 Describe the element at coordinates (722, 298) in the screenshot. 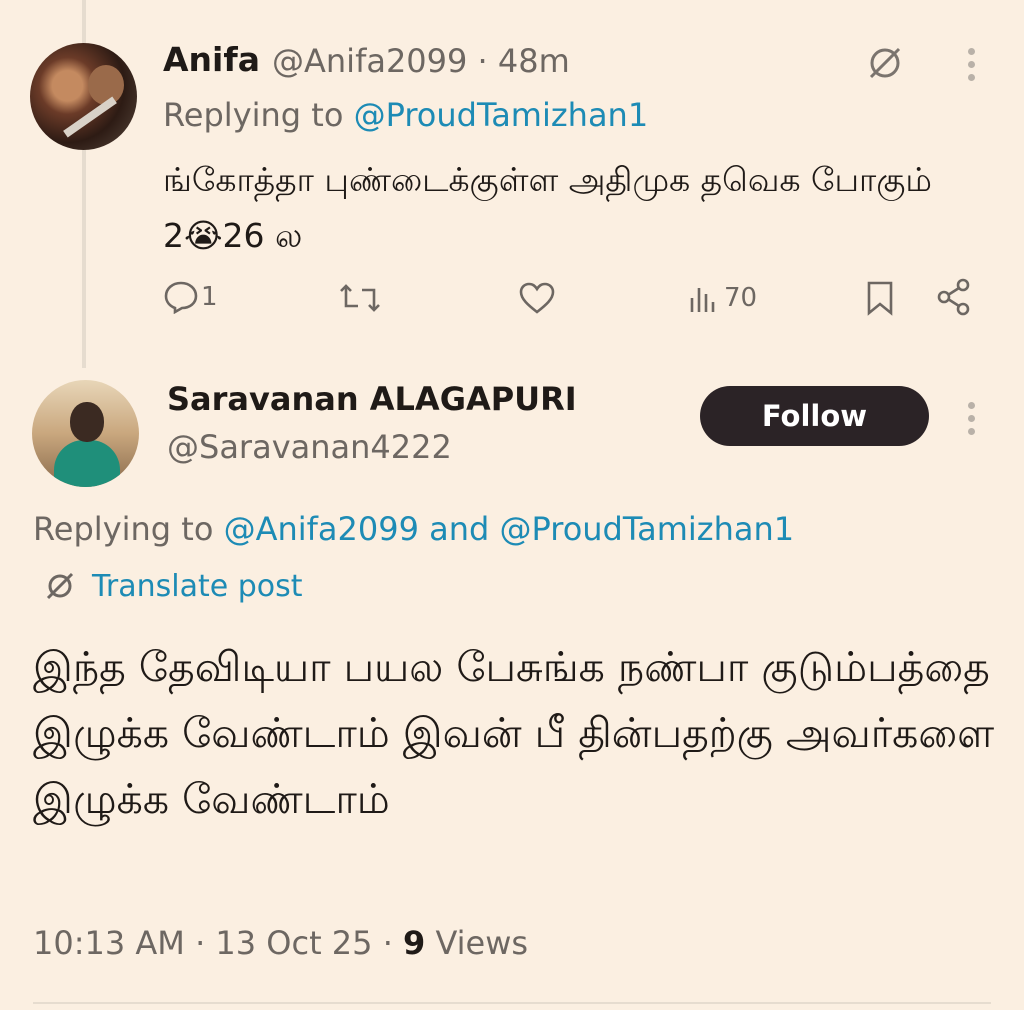

I see `views-button: 70` at that location.